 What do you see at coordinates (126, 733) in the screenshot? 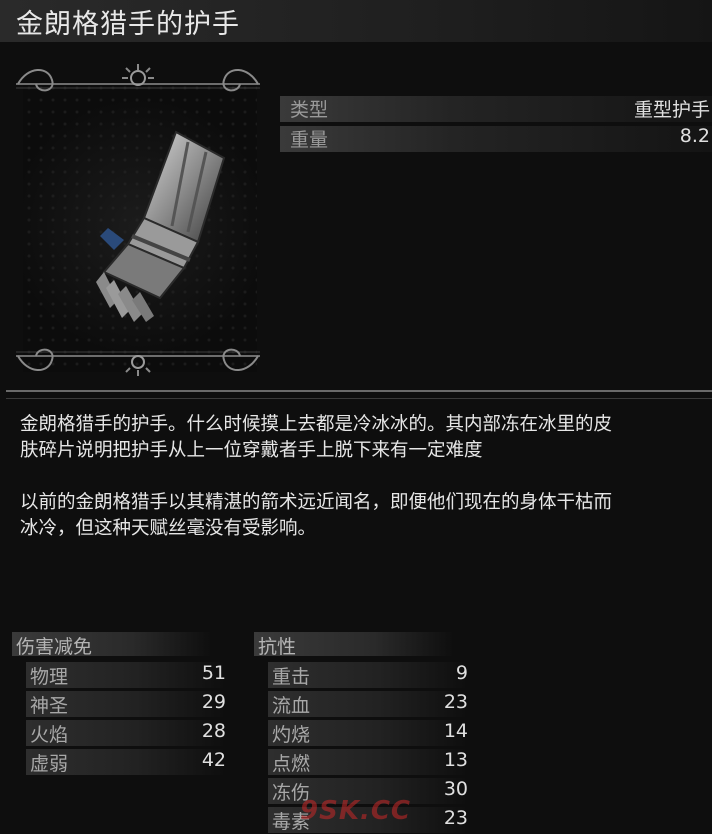
I see `stat-row: 火焰 28` at bounding box center [126, 733].